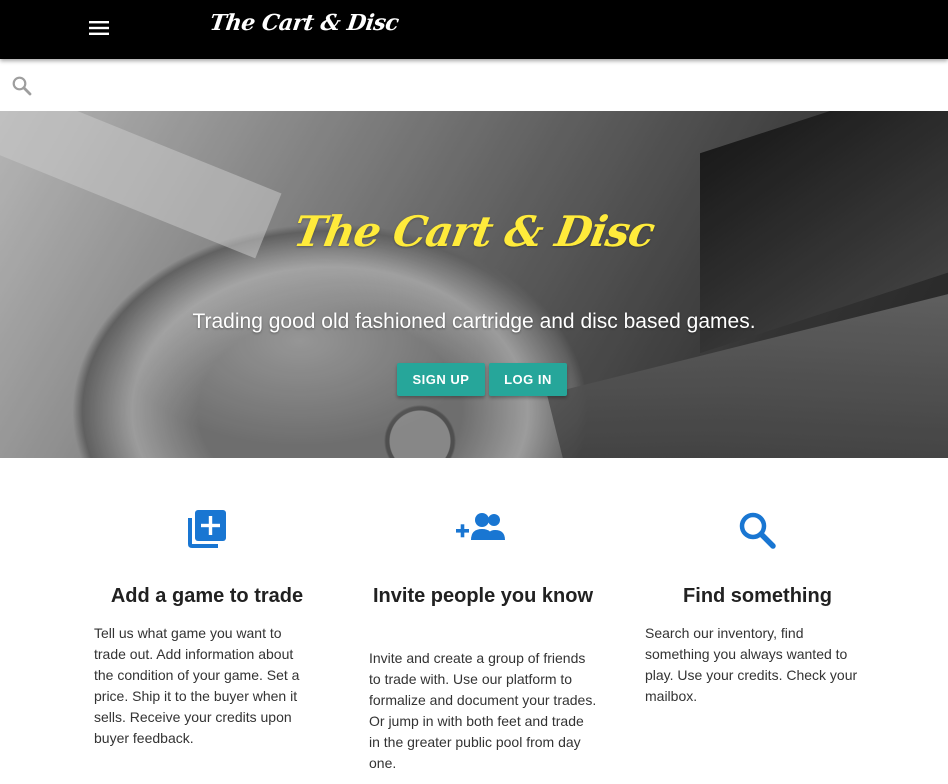 The height and width of the screenshot is (784, 948). Describe the element at coordinates (485, 84) in the screenshot. I see `search-input` at that location.